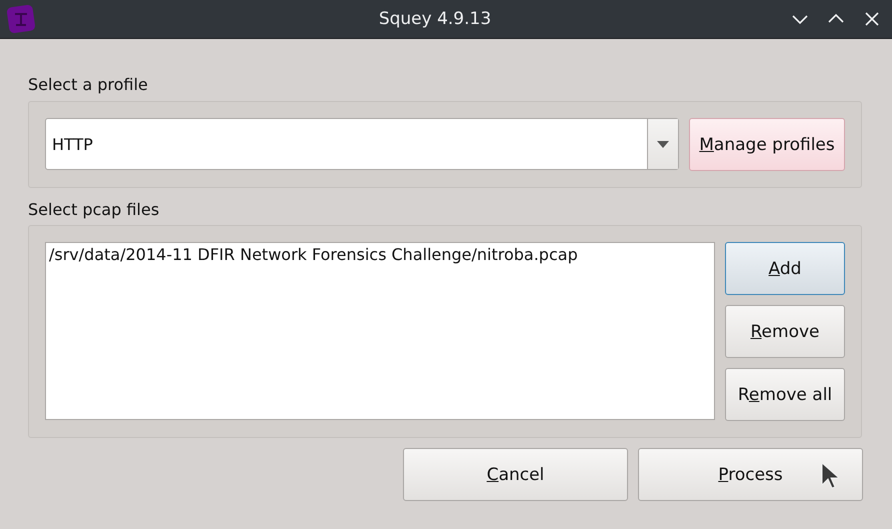  What do you see at coordinates (785, 268) in the screenshot?
I see `add-button: Add` at bounding box center [785, 268].